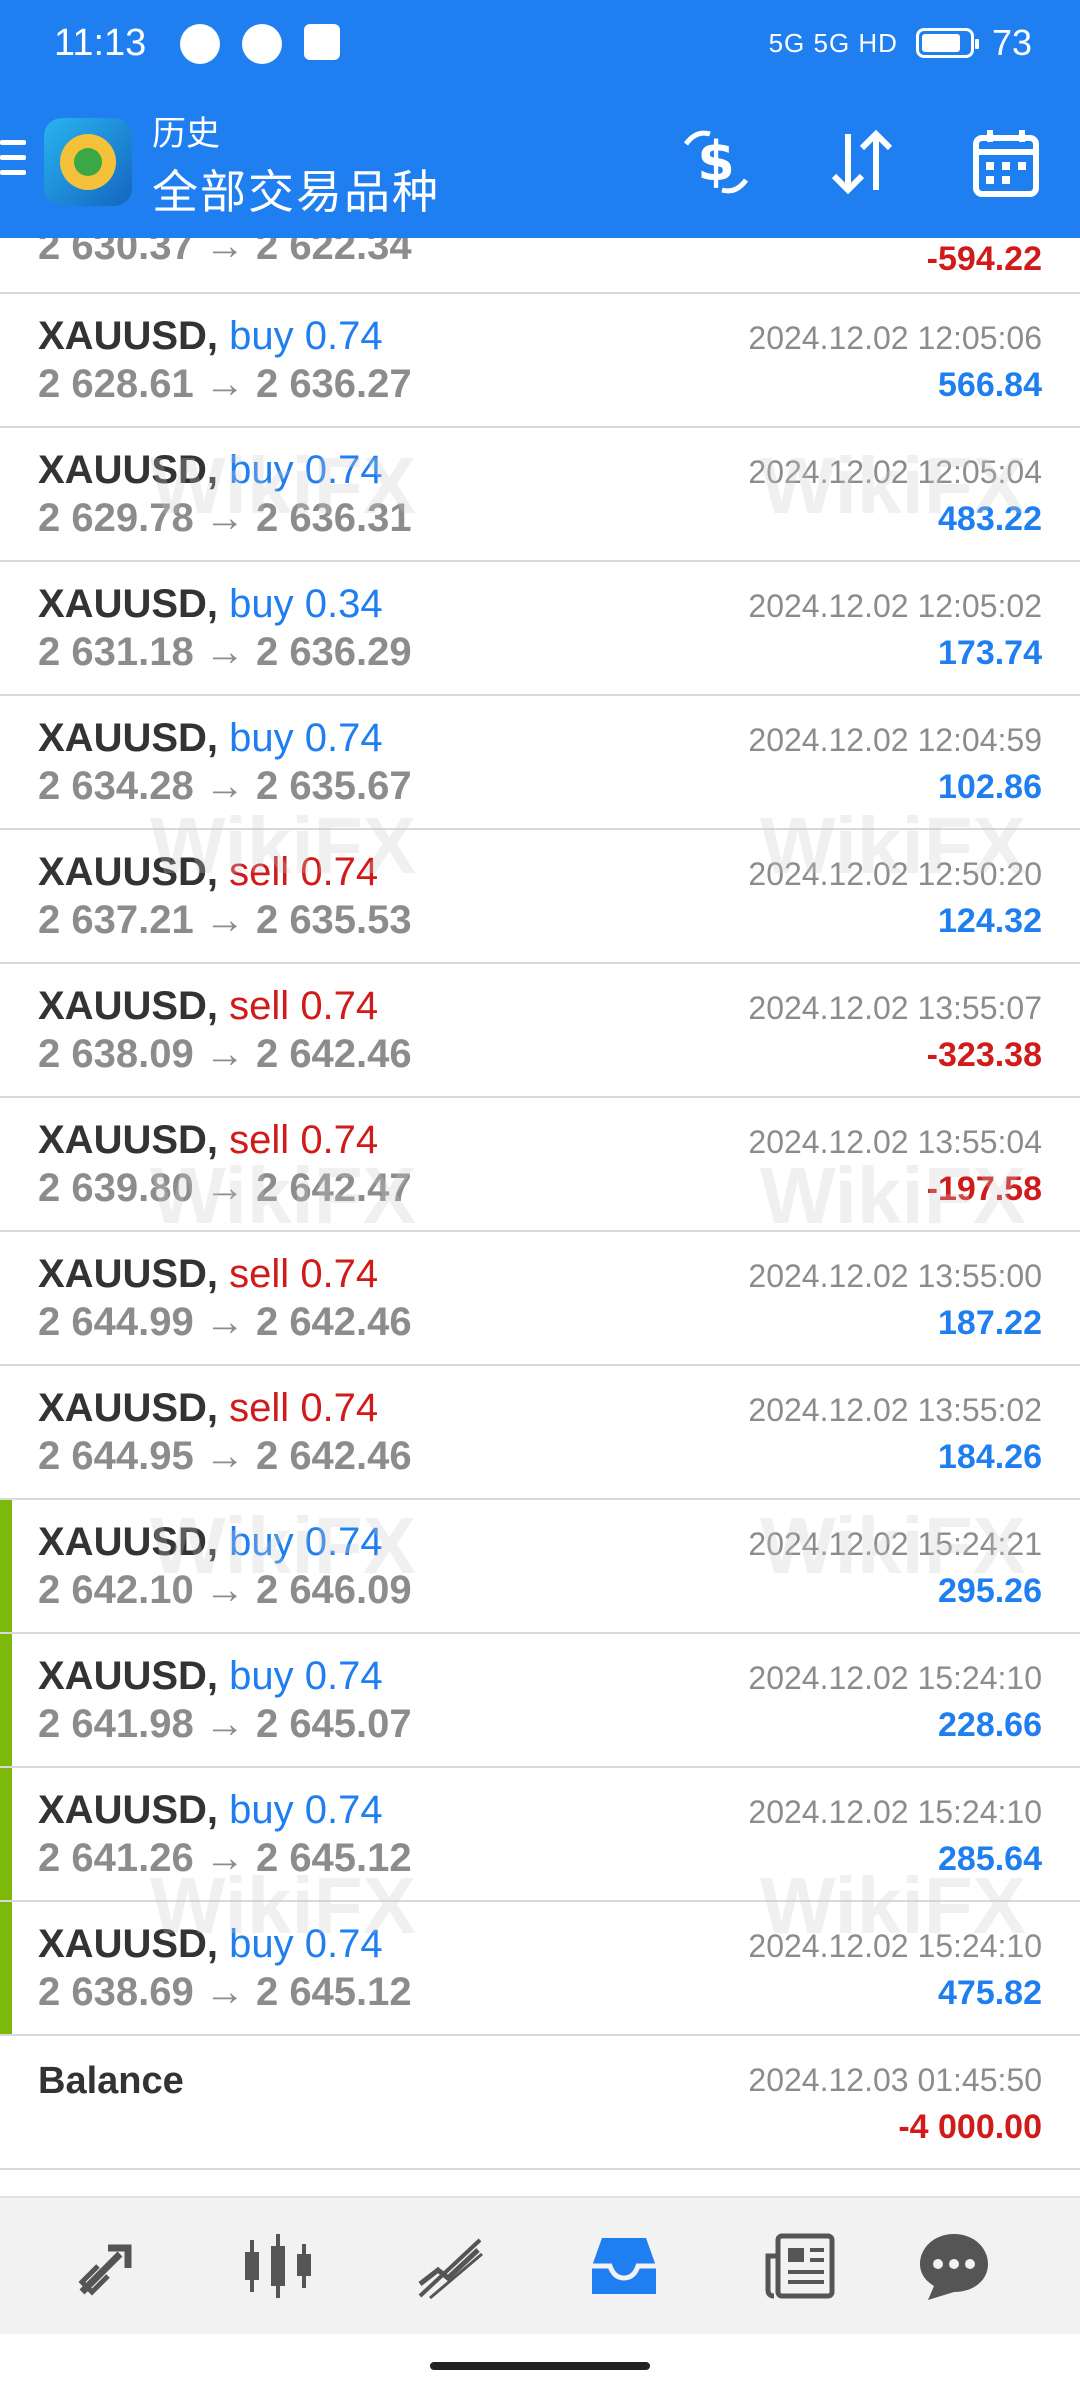 The width and height of the screenshot is (1080, 2400). I want to click on trade-prices: 2 634.28 → 2 635.67, so click(225, 786).